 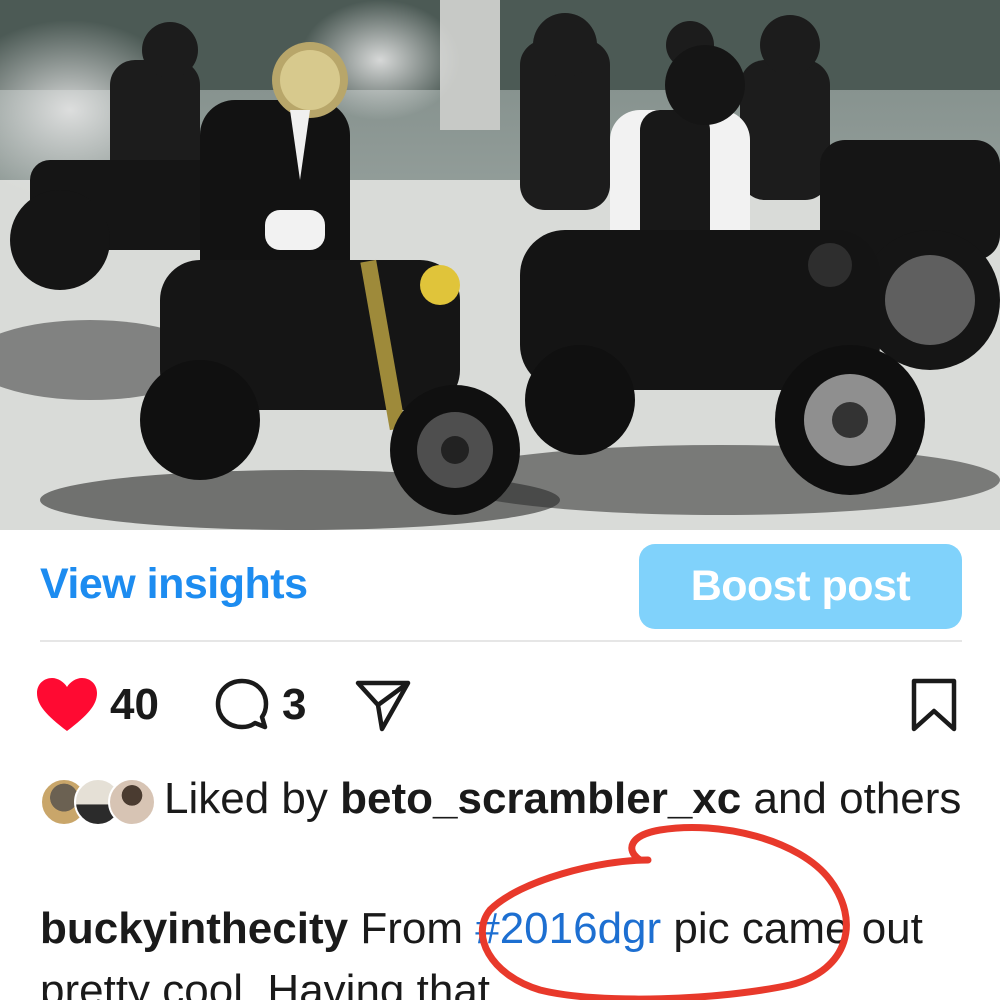 What do you see at coordinates (134, 704) in the screenshot?
I see `like-count: 40` at bounding box center [134, 704].